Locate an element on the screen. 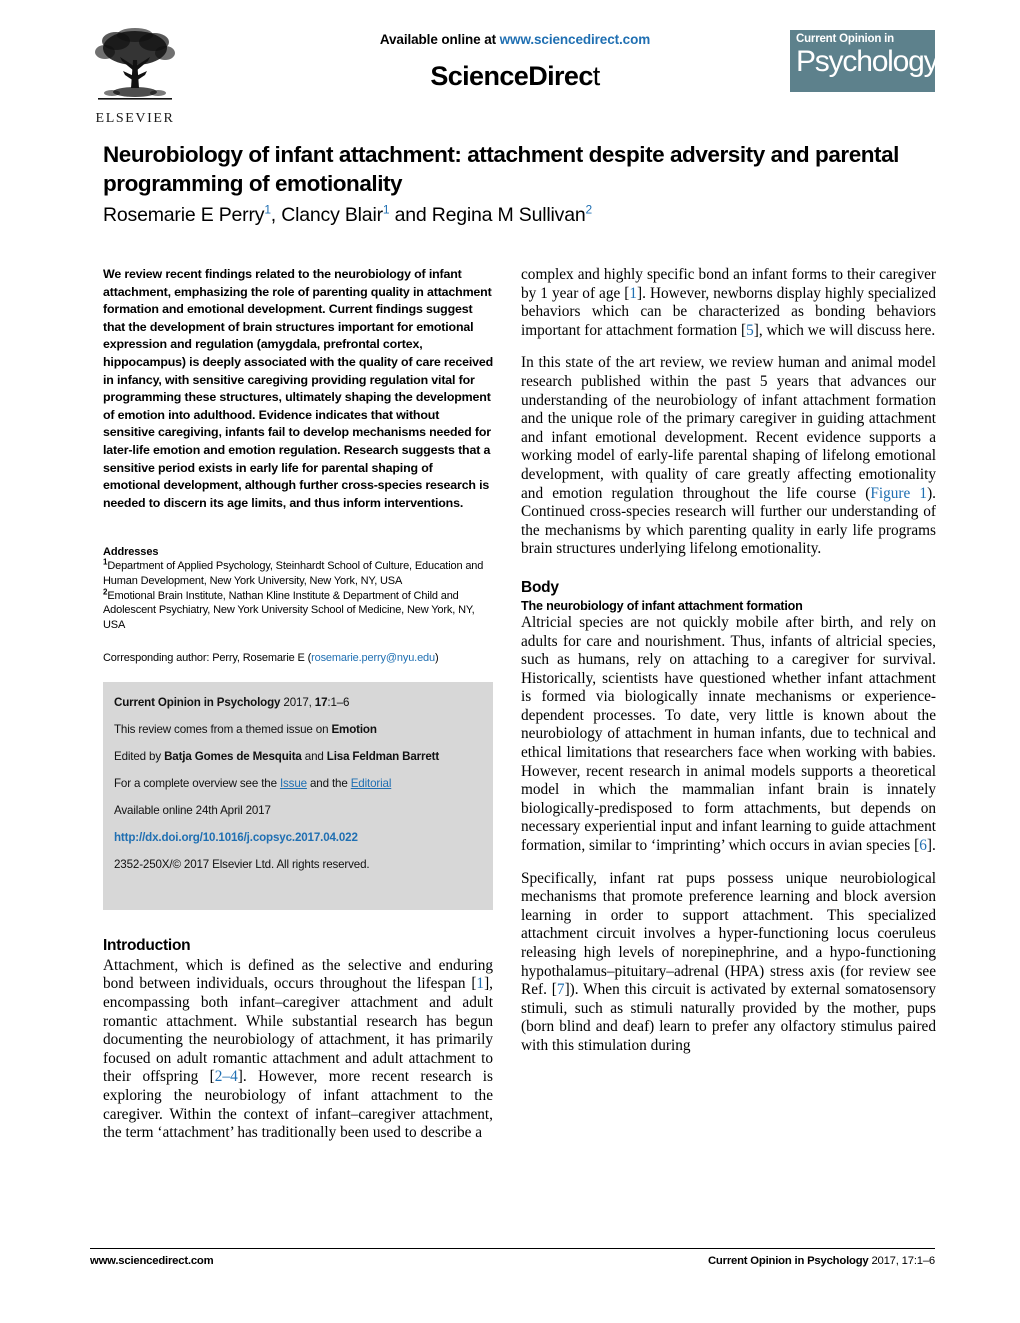 Image resolution: width=1020 pixels, height=1323 pixels. editors-prefix: Edited by is located at coordinates (139, 756).